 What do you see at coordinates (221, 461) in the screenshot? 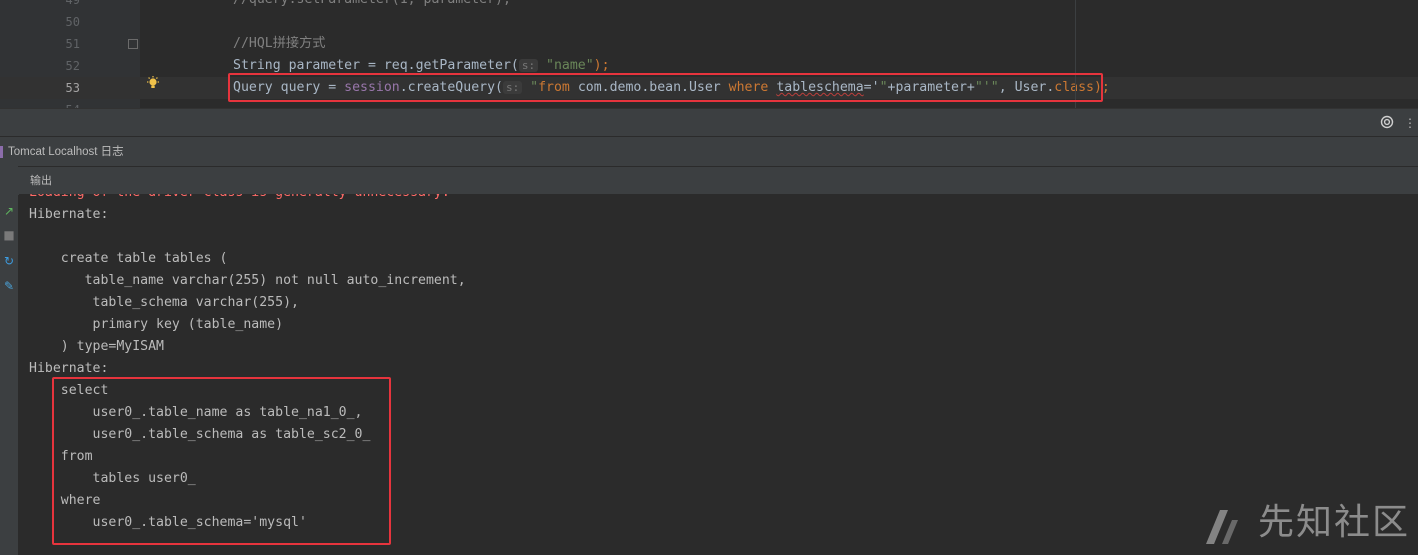
I see `highlight-box-select-sql` at bounding box center [221, 461].